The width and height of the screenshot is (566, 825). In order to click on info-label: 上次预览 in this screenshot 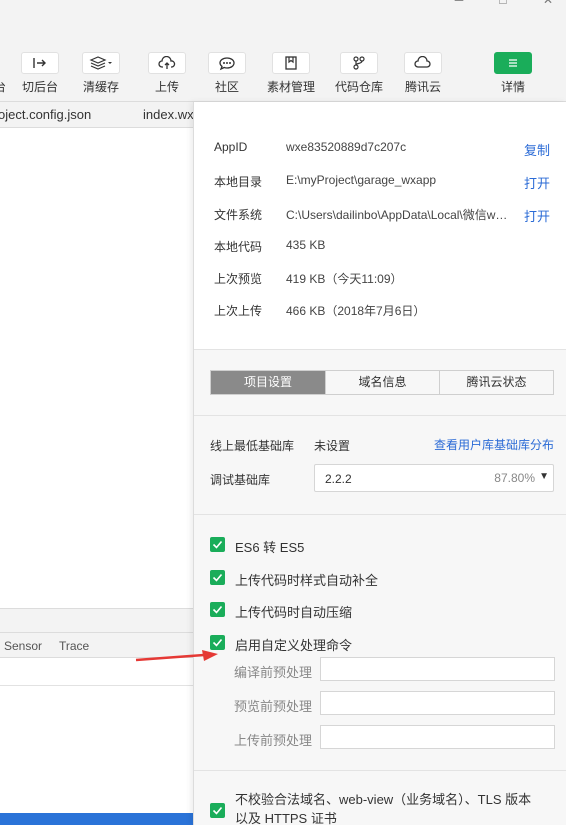, I will do `click(238, 279)`.